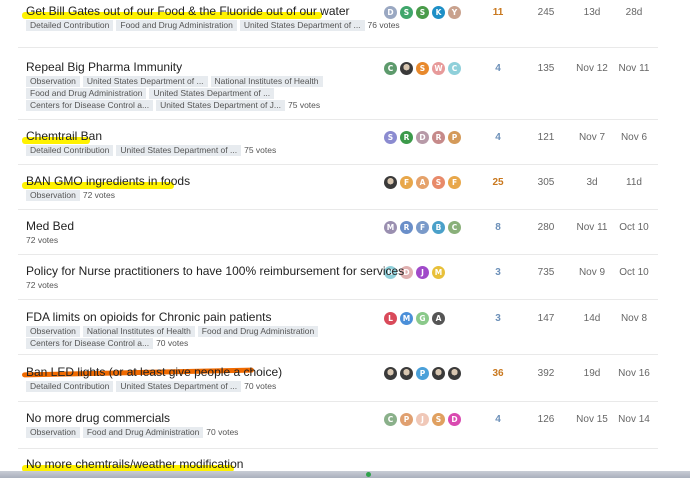 This screenshot has height=478, width=690. I want to click on view-count: 280, so click(546, 227).